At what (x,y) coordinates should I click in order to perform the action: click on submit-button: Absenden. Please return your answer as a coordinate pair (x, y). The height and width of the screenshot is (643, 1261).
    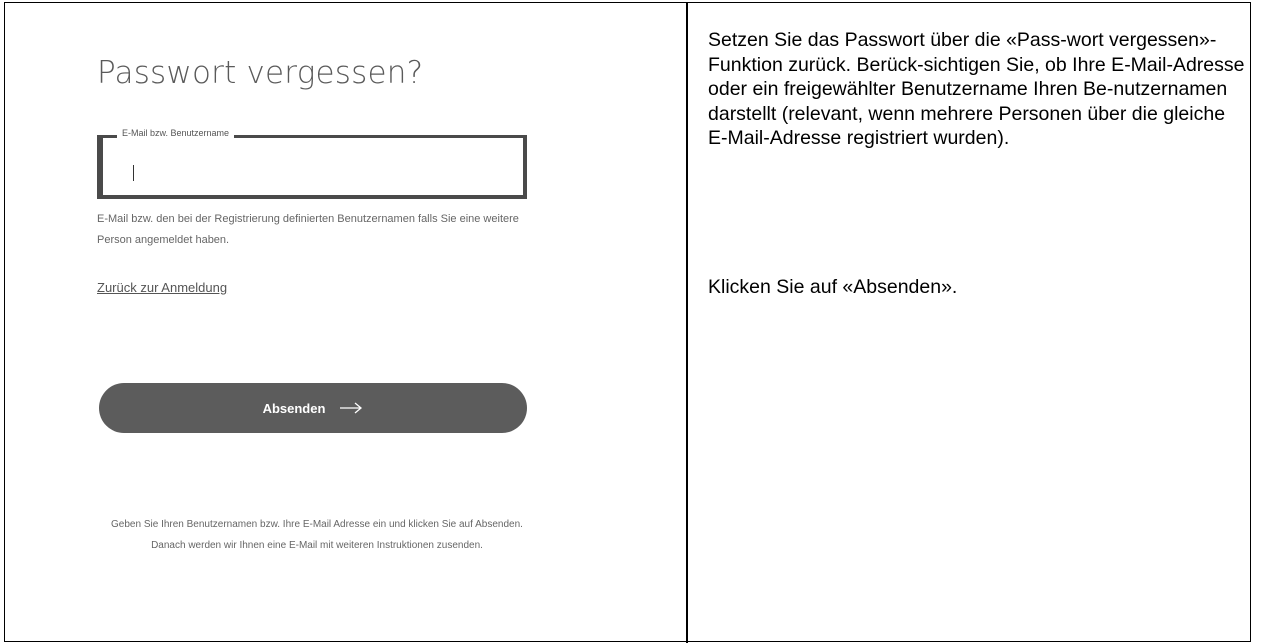
    Looking at the image, I should click on (313, 408).